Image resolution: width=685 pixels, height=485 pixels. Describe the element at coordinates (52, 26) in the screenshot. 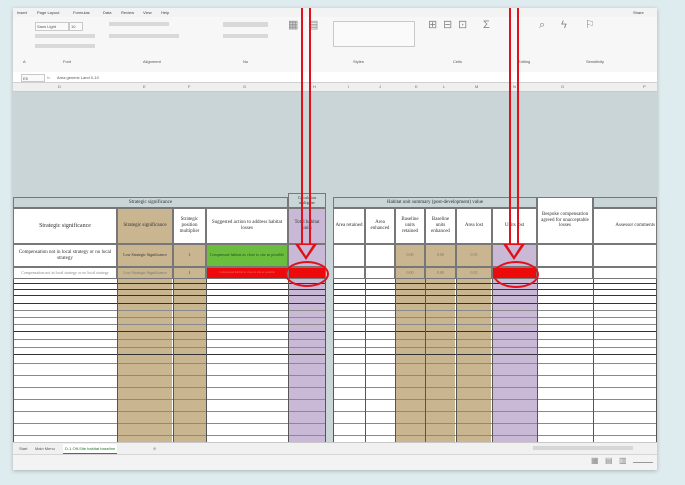

I see `font-name-select: Sans Light` at that location.